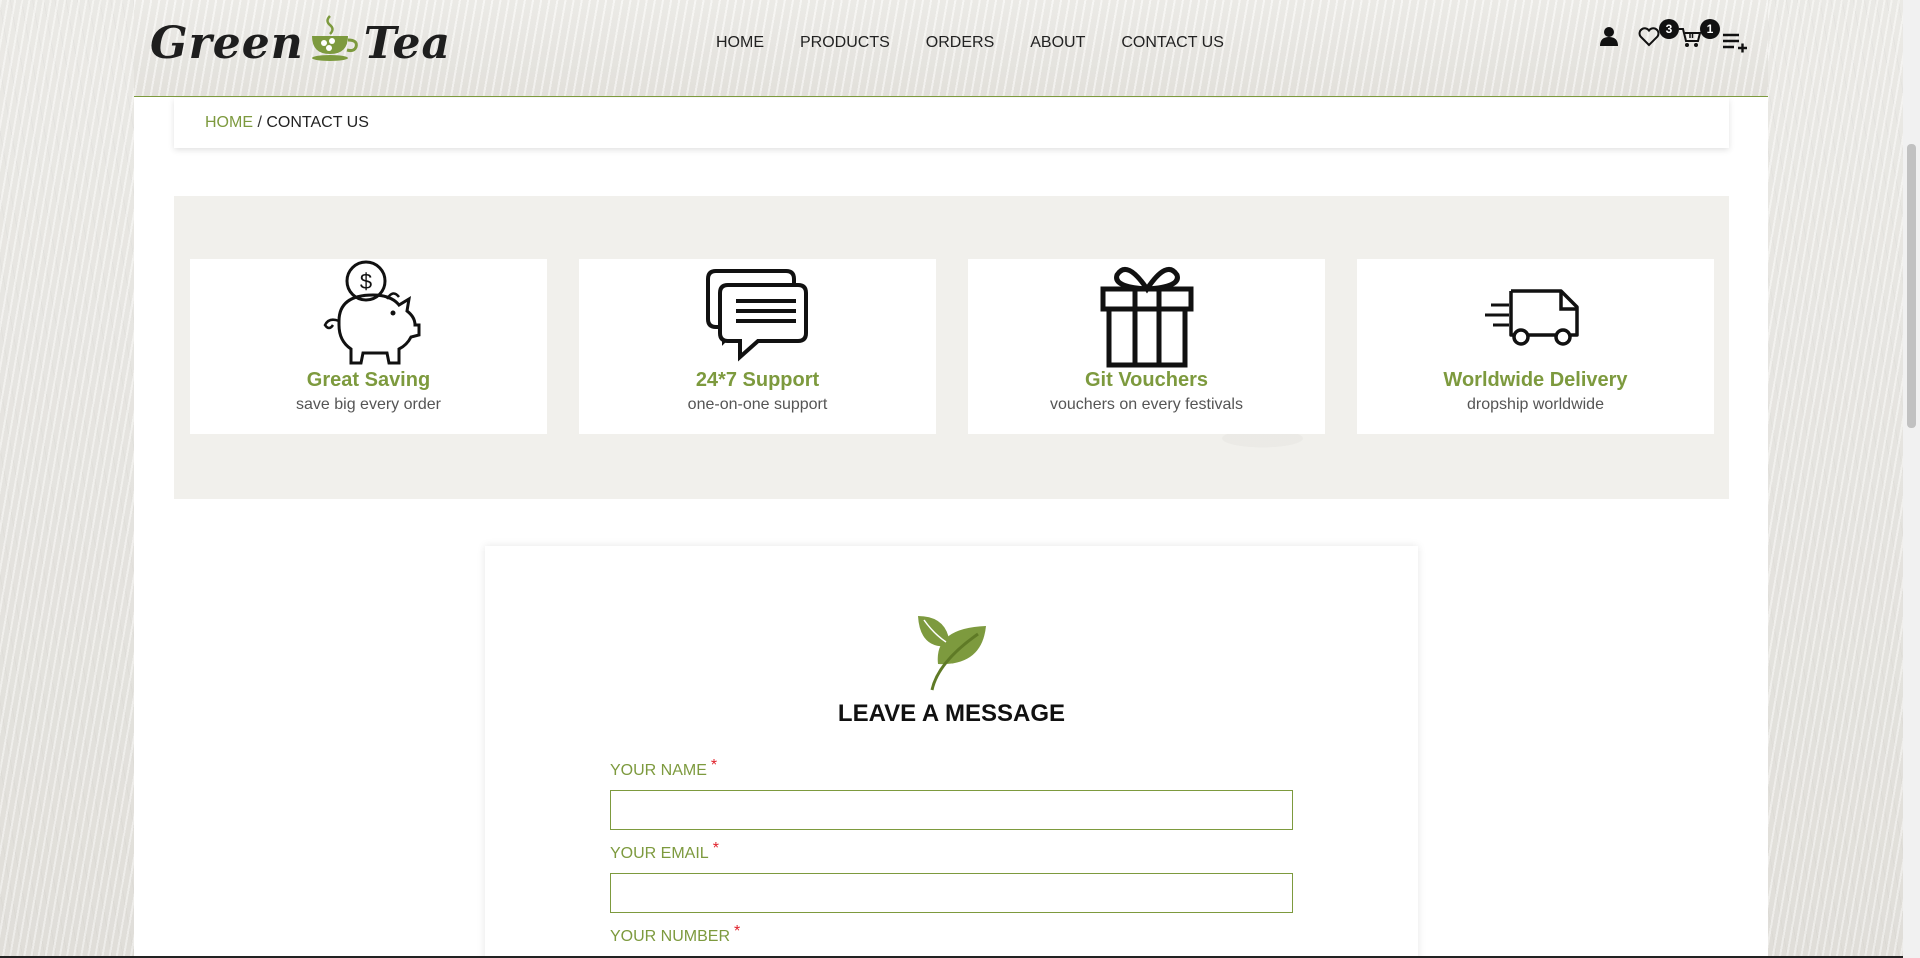 The width and height of the screenshot is (1920, 958). I want to click on number-label: YOUR NUMBER *, so click(675, 934).